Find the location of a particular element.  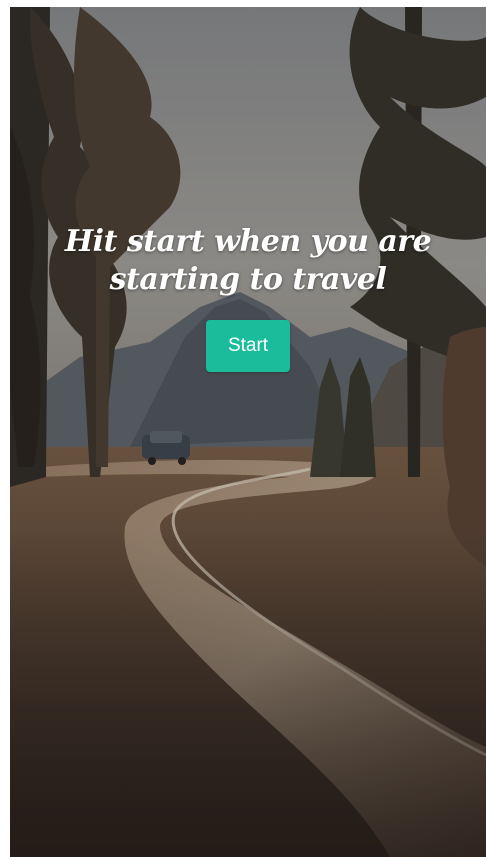

start-button: Start is located at coordinates (248, 346).